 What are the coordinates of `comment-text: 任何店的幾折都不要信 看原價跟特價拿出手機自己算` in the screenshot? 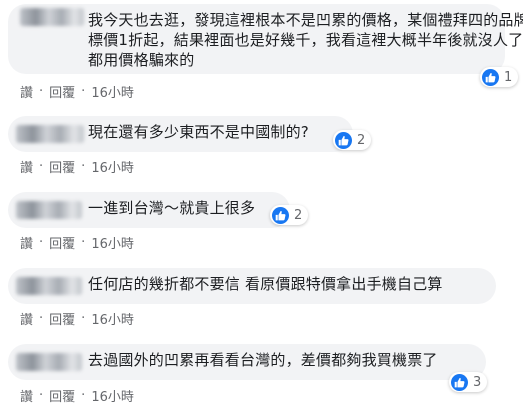 It's located at (265, 284).